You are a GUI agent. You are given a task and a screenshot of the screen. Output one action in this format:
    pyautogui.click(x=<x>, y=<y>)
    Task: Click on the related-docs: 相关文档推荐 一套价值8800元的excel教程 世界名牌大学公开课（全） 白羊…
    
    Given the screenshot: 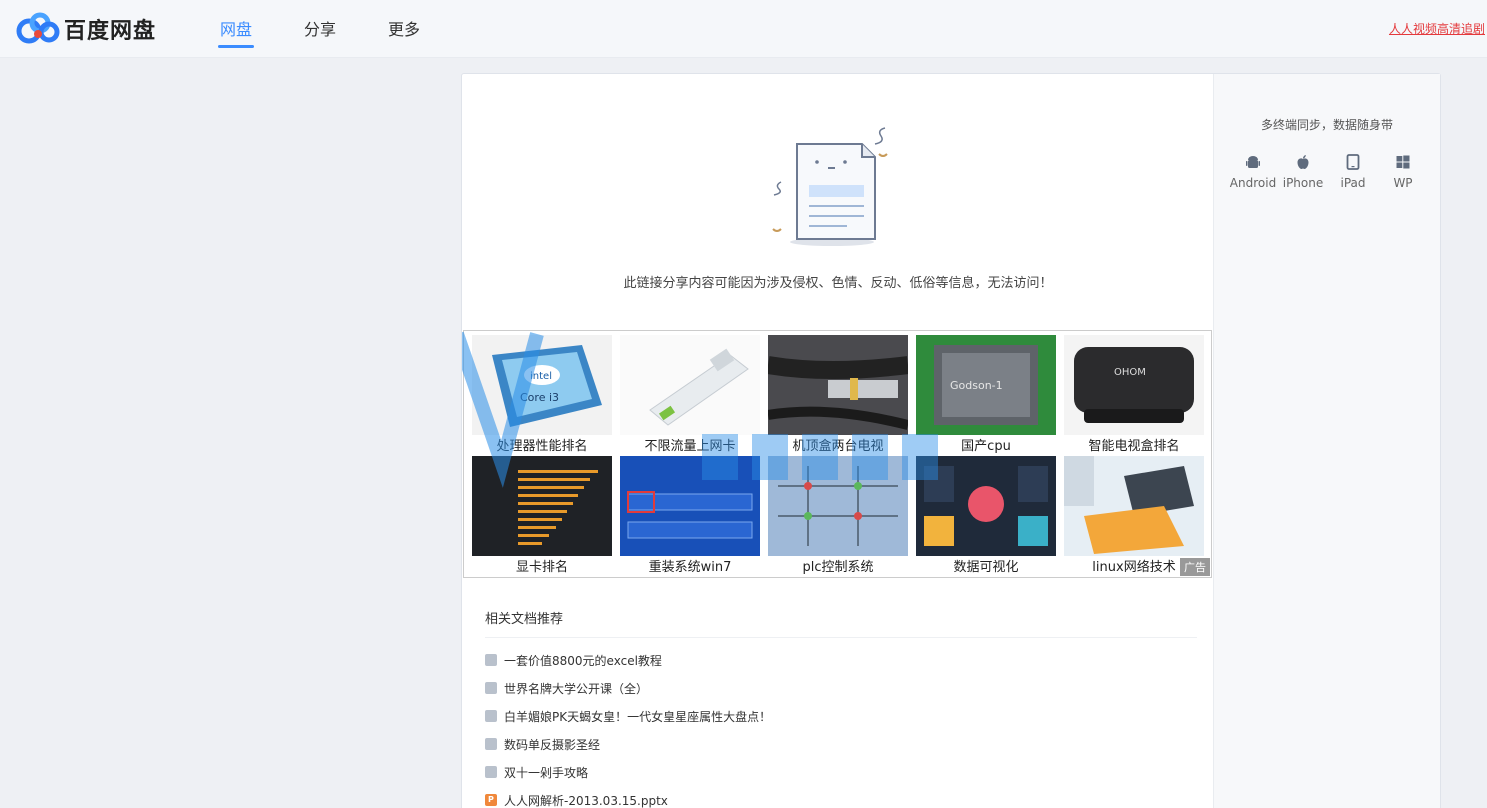 What is the action you would take?
    pyautogui.click(x=841, y=708)
    